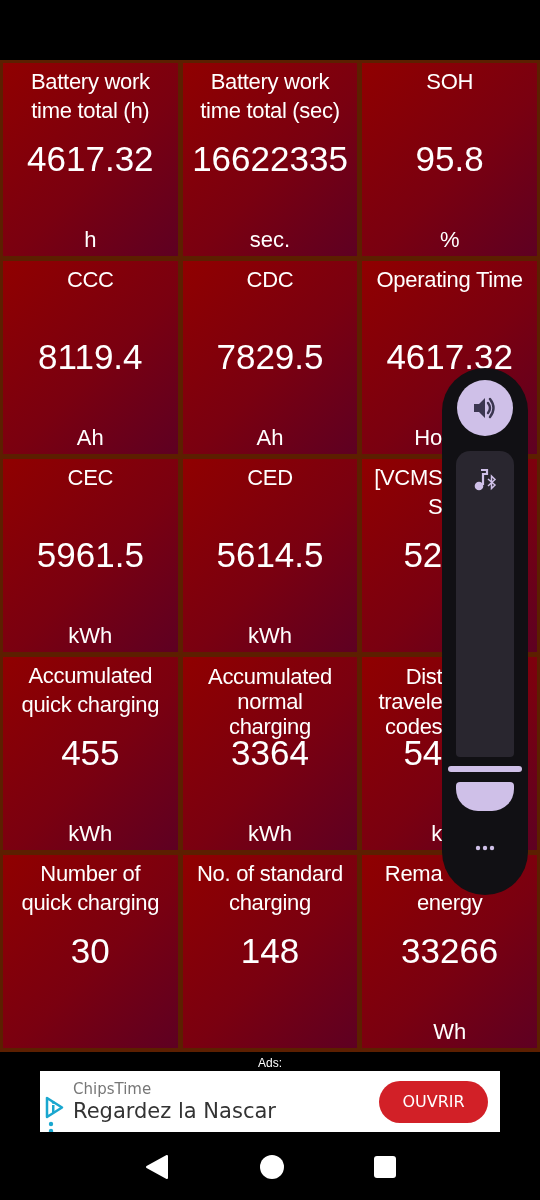  What do you see at coordinates (90, 280) in the screenshot?
I see `tile-label-line: CCC` at bounding box center [90, 280].